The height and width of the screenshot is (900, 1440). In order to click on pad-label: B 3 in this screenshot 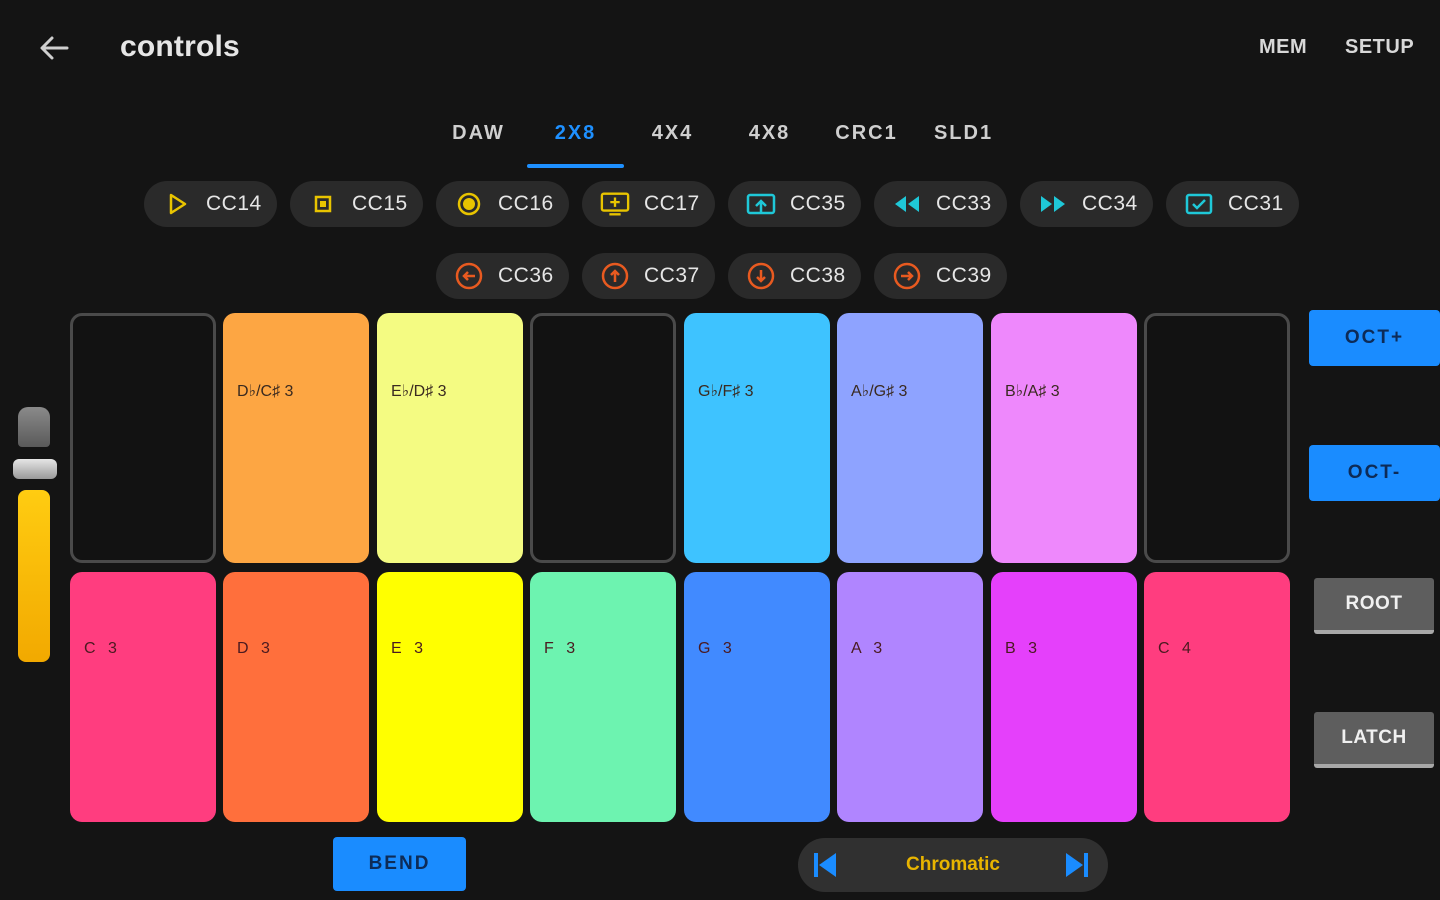, I will do `click(1023, 648)`.